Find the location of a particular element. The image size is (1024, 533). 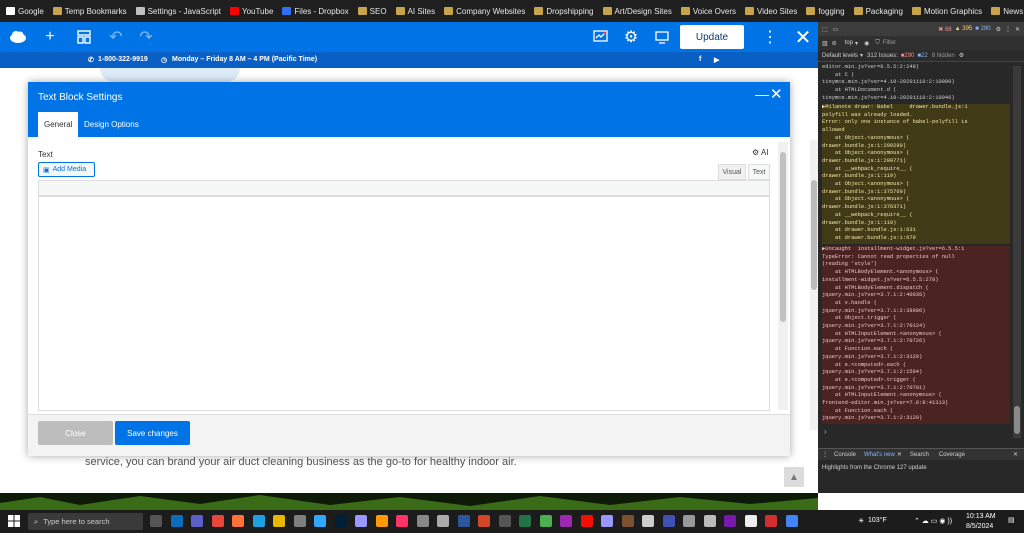

ai-button: ⚙ AI is located at coordinates (760, 152).